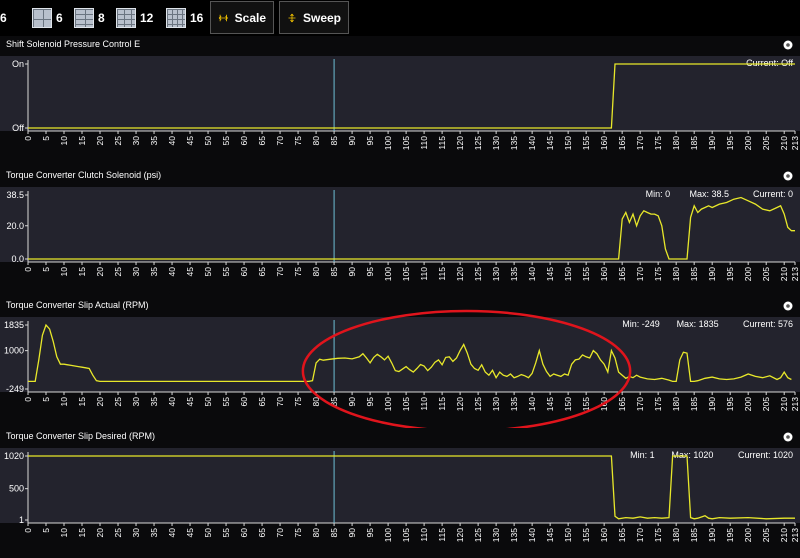 The image size is (800, 558). Describe the element at coordinates (641, 324) in the screenshot. I see `stat-label: Min: -249` at that location.